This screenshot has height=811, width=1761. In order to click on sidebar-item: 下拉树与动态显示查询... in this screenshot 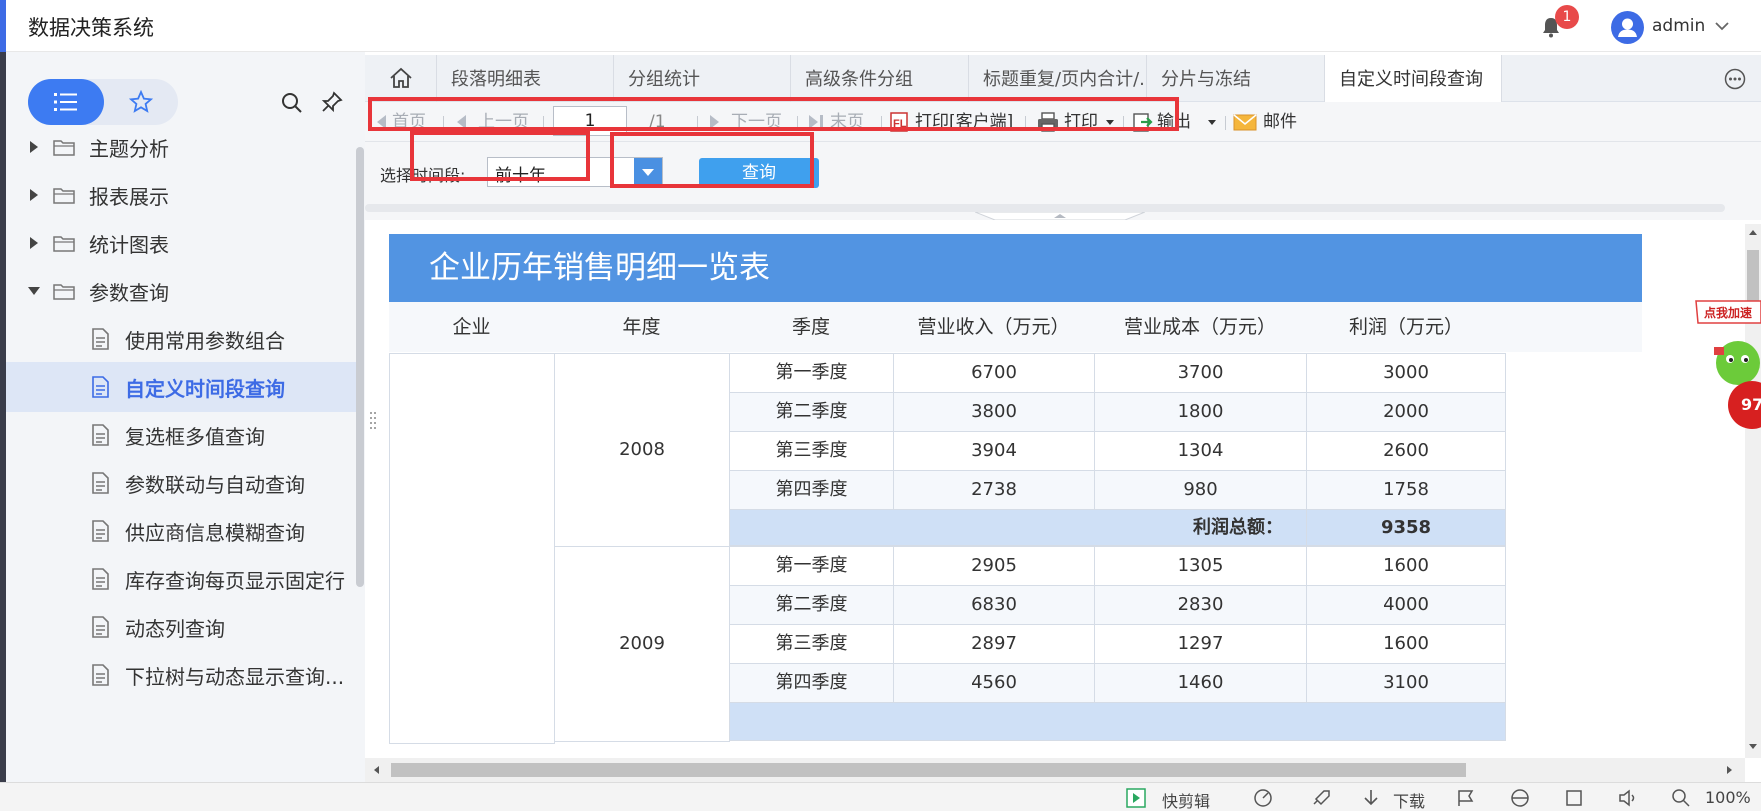, I will do `click(181, 675)`.